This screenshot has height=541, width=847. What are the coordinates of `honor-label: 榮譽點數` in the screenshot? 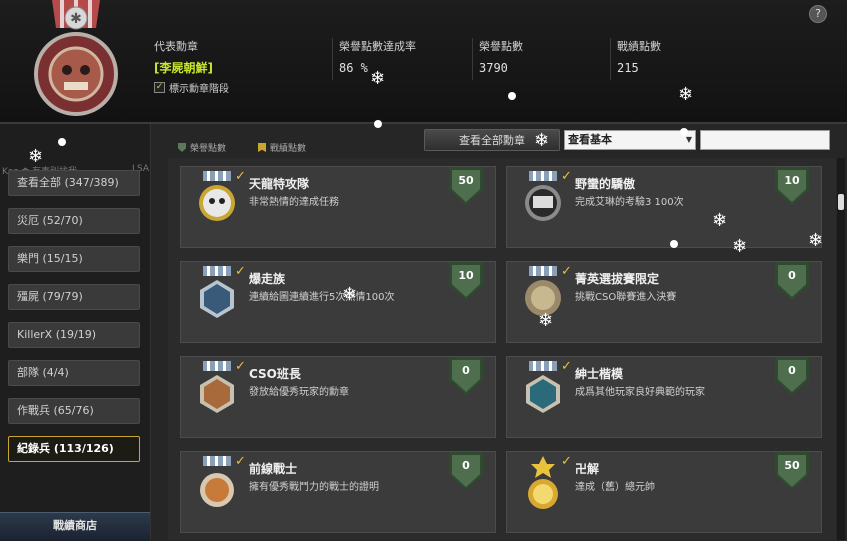 It's located at (501, 46).